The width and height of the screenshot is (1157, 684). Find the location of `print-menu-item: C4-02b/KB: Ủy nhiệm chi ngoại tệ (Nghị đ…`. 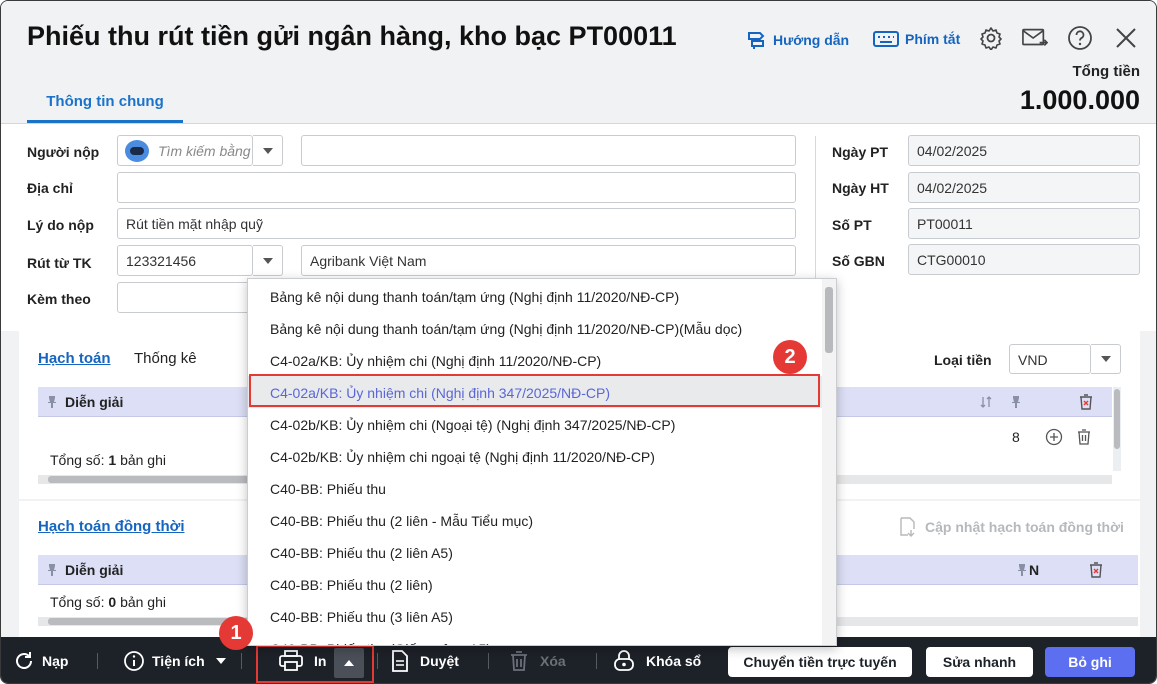

print-menu-item: C4-02b/KB: Ủy nhiệm chi ngoại tệ (Nghị đ… is located at coordinates (535, 456).